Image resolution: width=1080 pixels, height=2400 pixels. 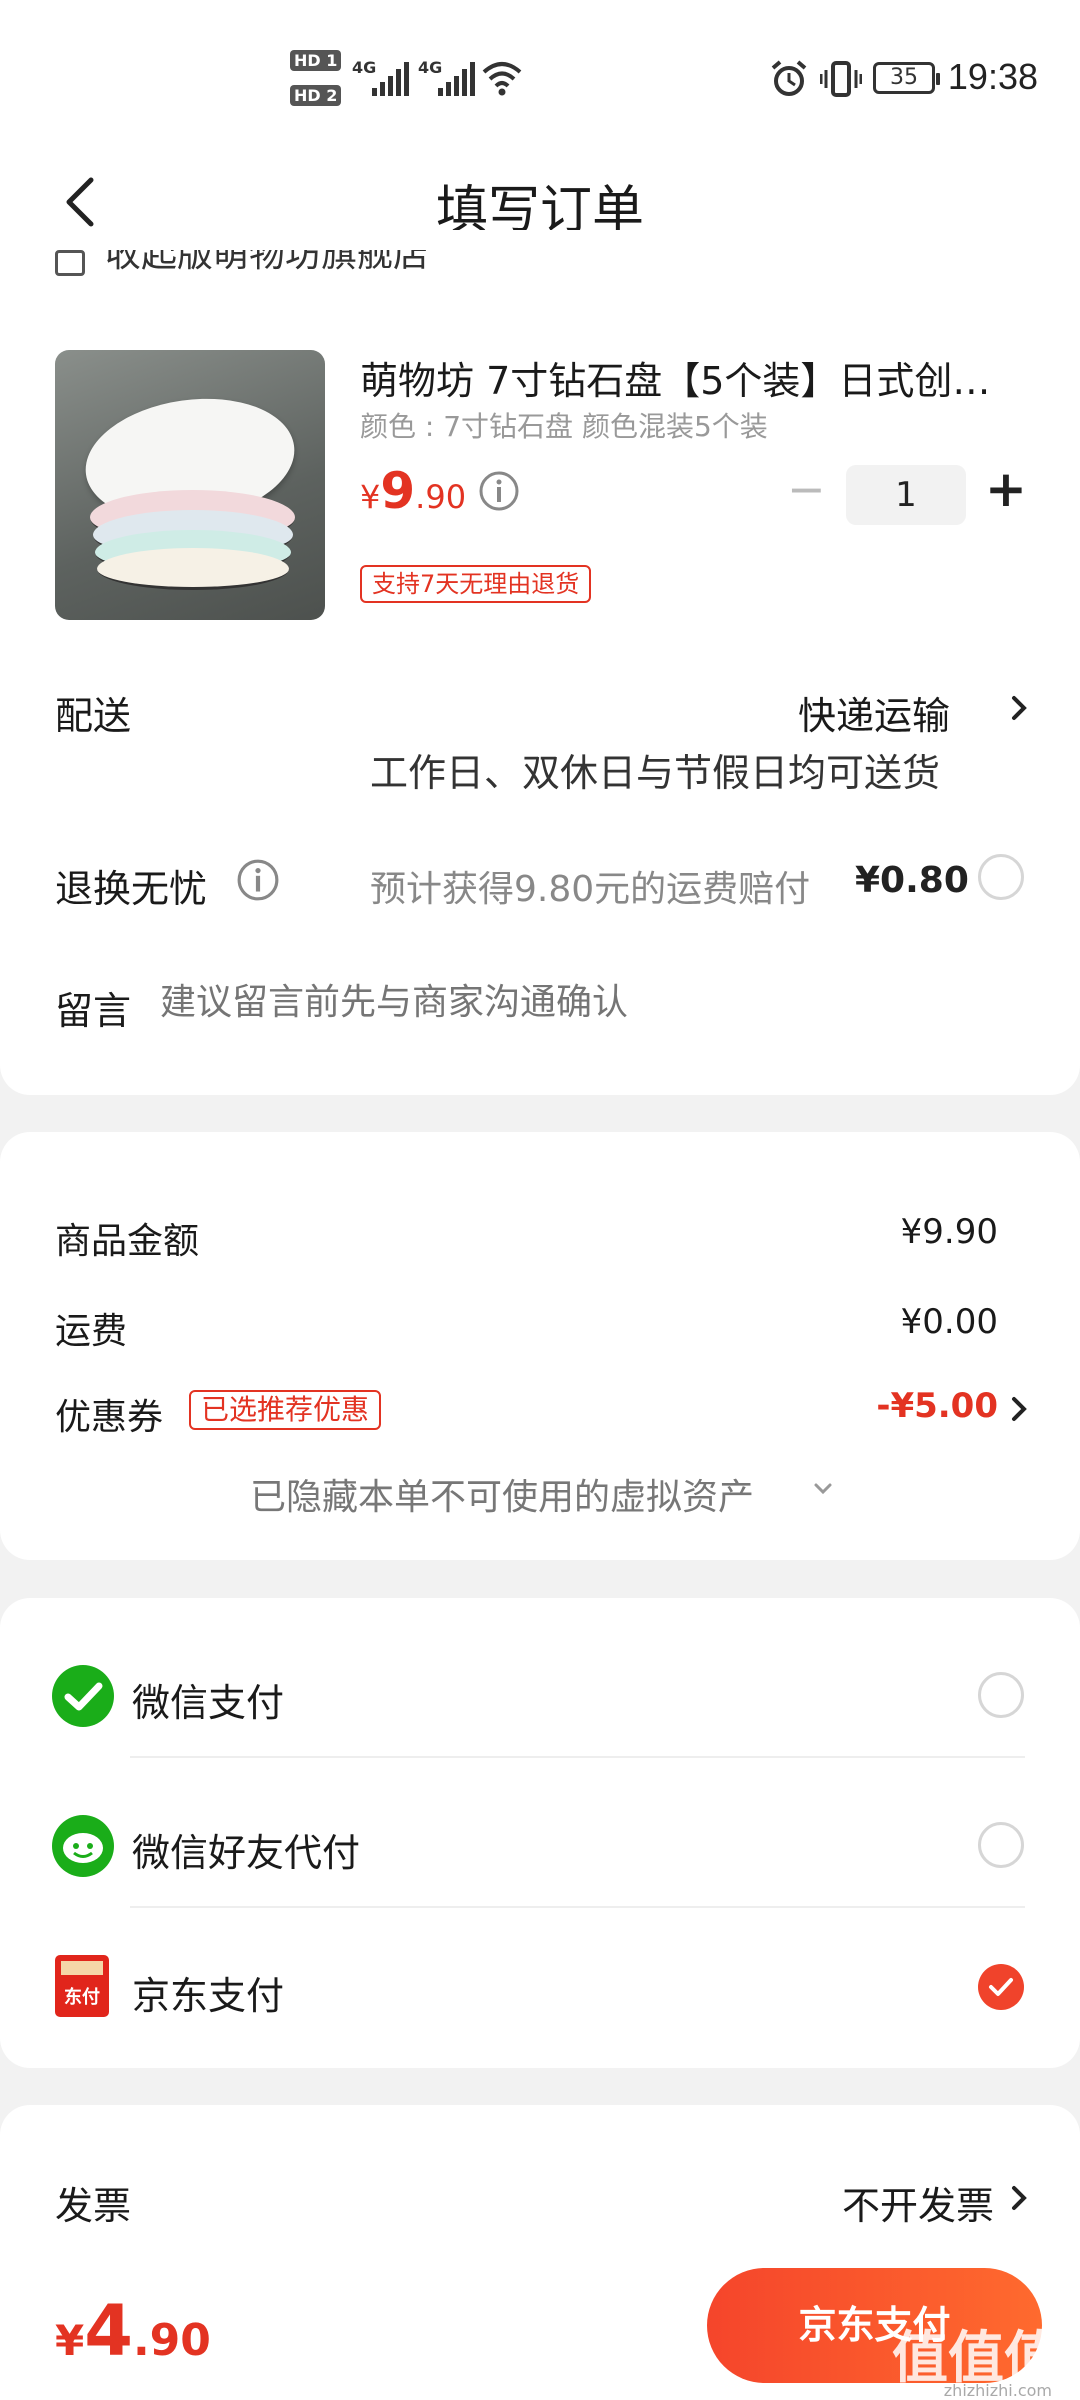 I want to click on delivery-label: 配送, so click(x=93, y=716).